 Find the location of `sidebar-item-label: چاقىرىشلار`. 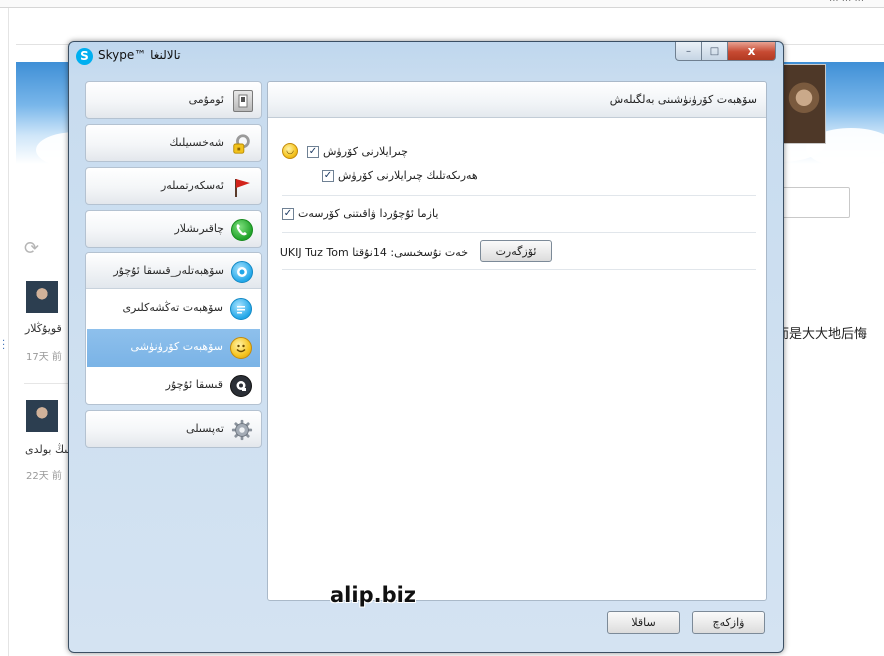

sidebar-item-label: چاقىرىشلار is located at coordinates (199, 228).